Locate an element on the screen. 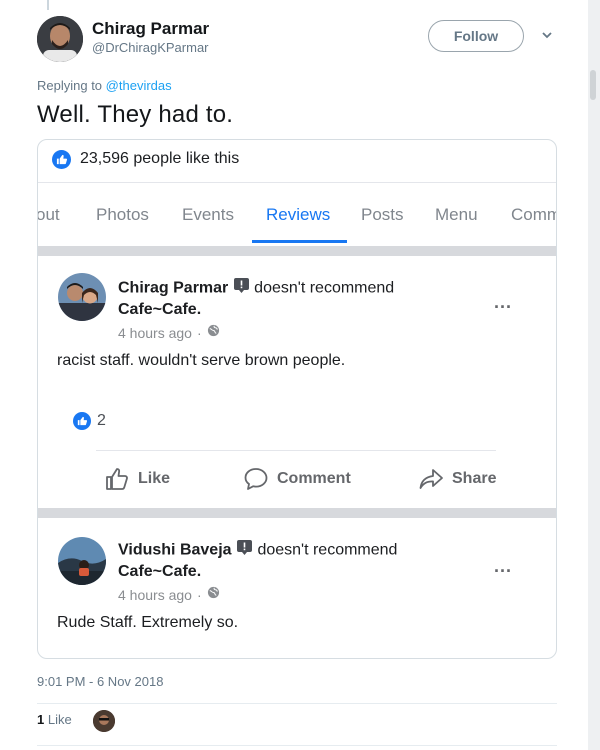  tab-community: Comm is located at coordinates (533, 215).